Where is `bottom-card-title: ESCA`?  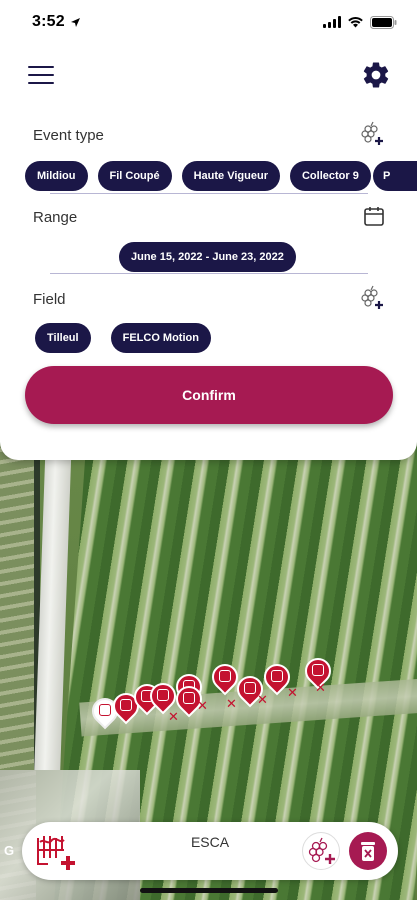
bottom-card-title: ESCA is located at coordinates (210, 842).